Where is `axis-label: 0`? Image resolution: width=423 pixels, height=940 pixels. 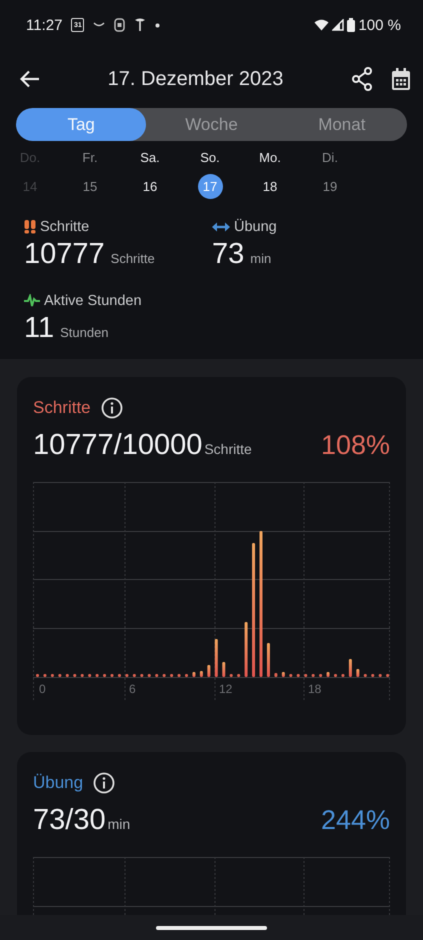
axis-label: 0 is located at coordinates (42, 689).